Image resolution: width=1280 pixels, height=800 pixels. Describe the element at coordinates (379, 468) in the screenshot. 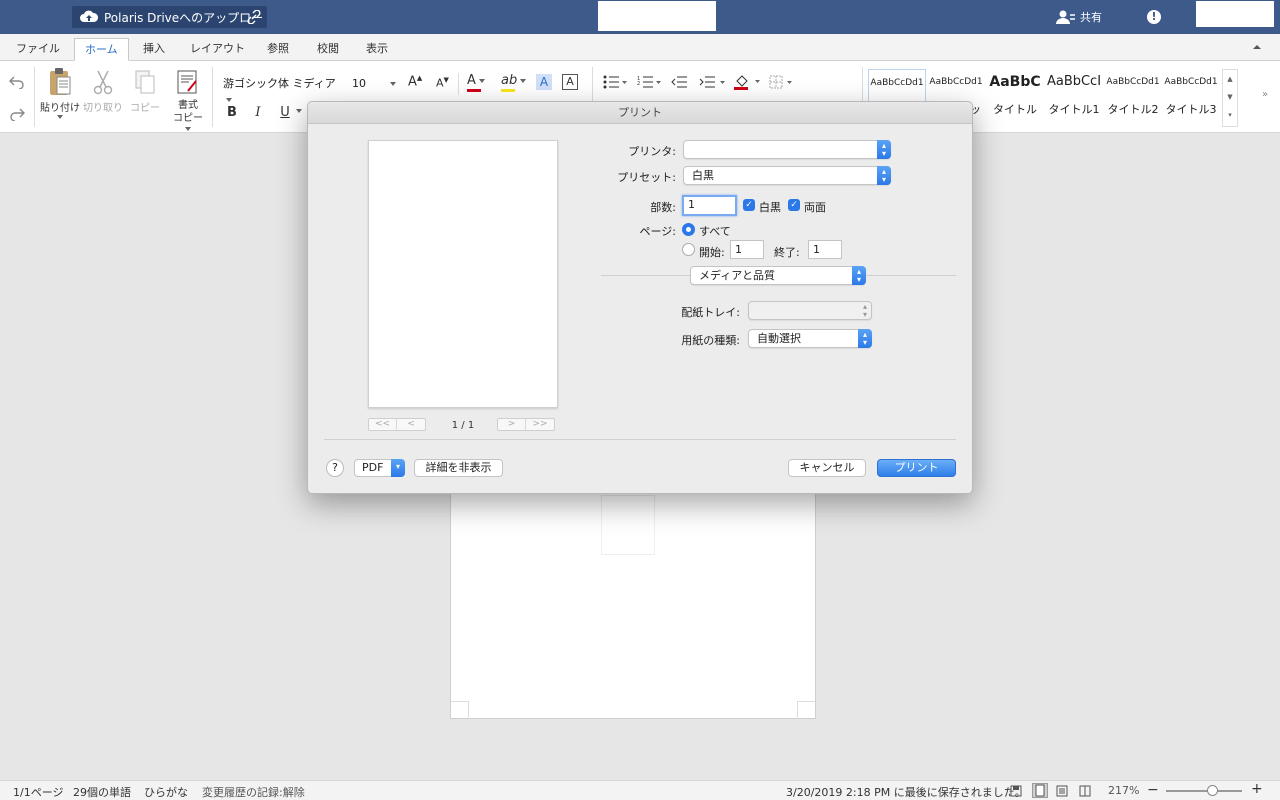

I see `pdf-menu-button: PDF ▾` at that location.